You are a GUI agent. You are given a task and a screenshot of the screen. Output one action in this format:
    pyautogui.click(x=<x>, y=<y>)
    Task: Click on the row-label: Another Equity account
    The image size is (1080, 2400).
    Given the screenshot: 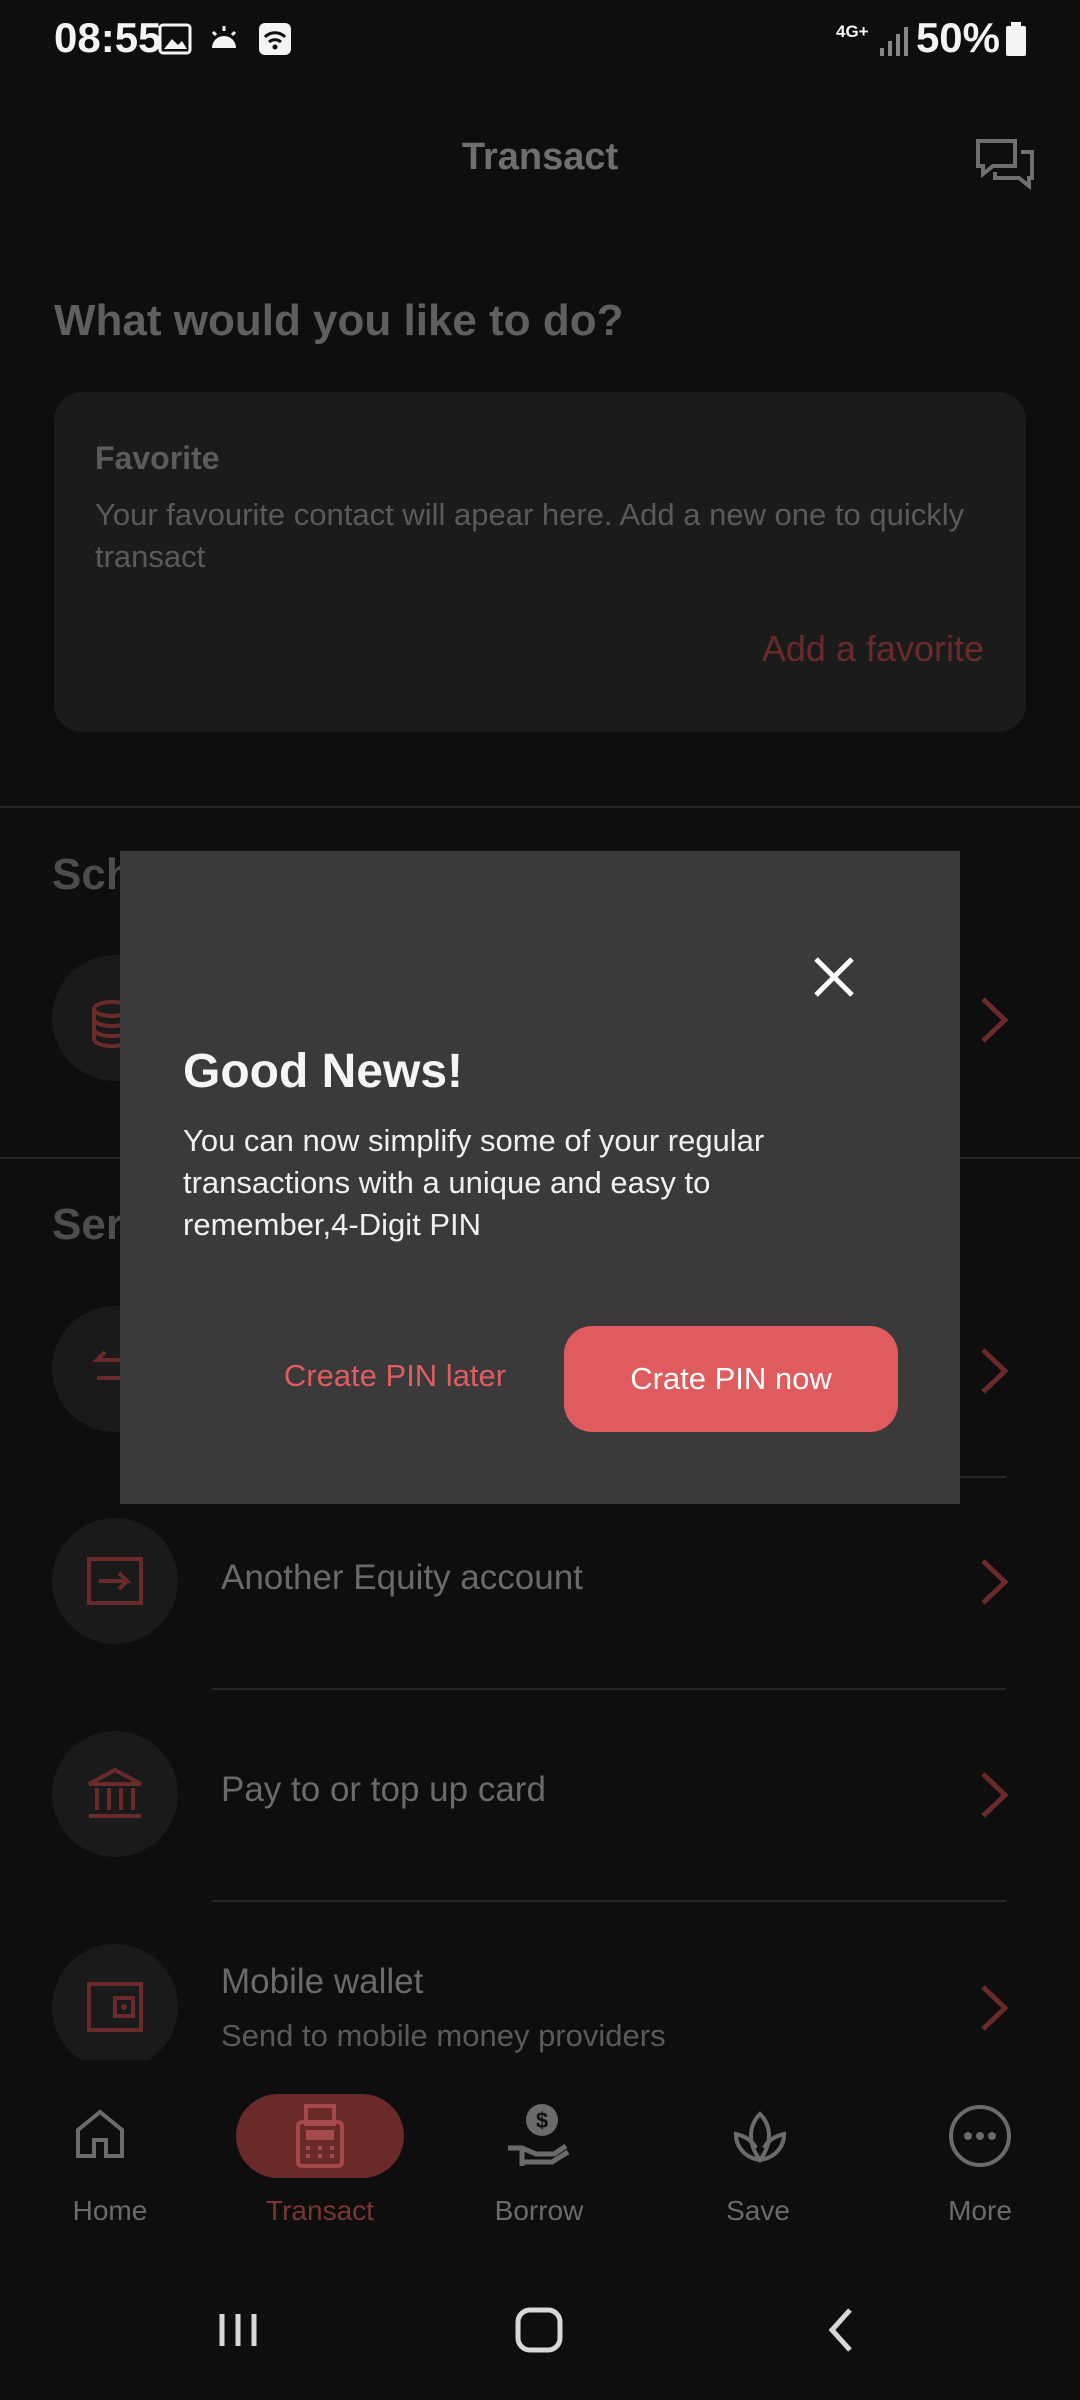 What is the action you would take?
    pyautogui.click(x=402, y=1578)
    